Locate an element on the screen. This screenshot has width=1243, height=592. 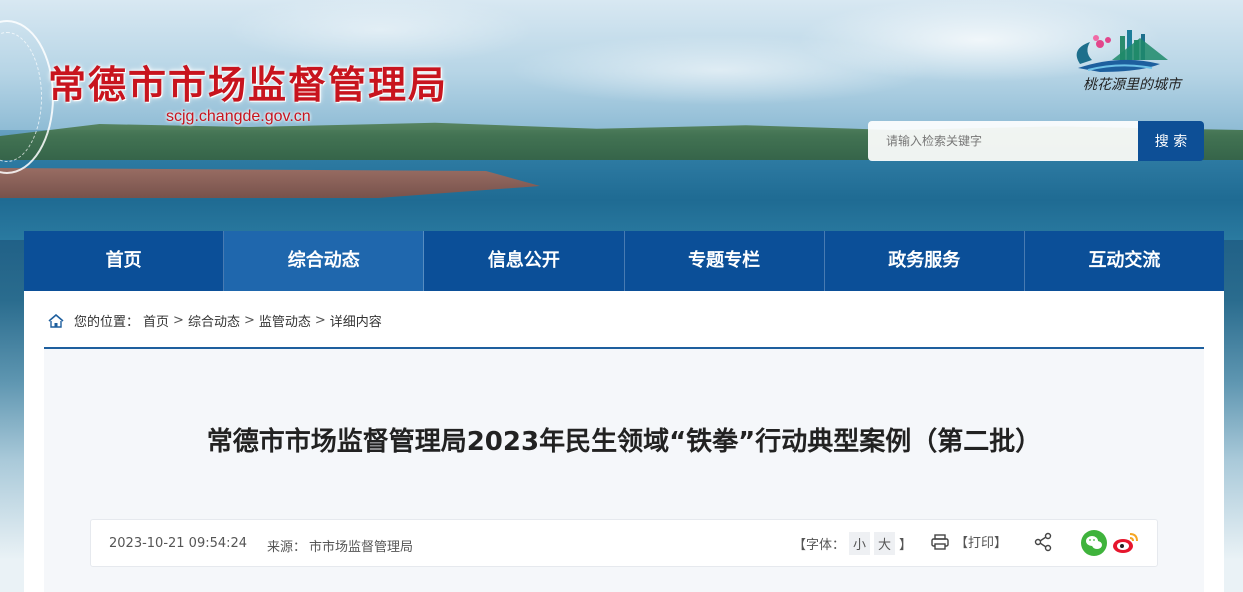
print-label: 【打印】 is located at coordinates (981, 543).